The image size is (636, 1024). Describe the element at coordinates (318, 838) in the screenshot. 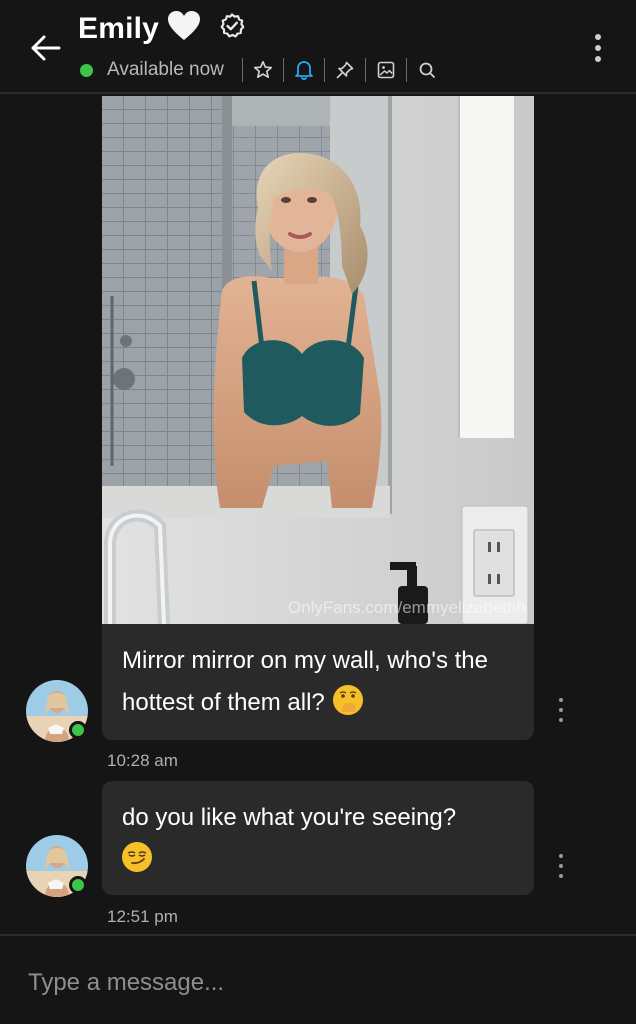

I see `message-bubble: do you like what you're seeing?` at that location.